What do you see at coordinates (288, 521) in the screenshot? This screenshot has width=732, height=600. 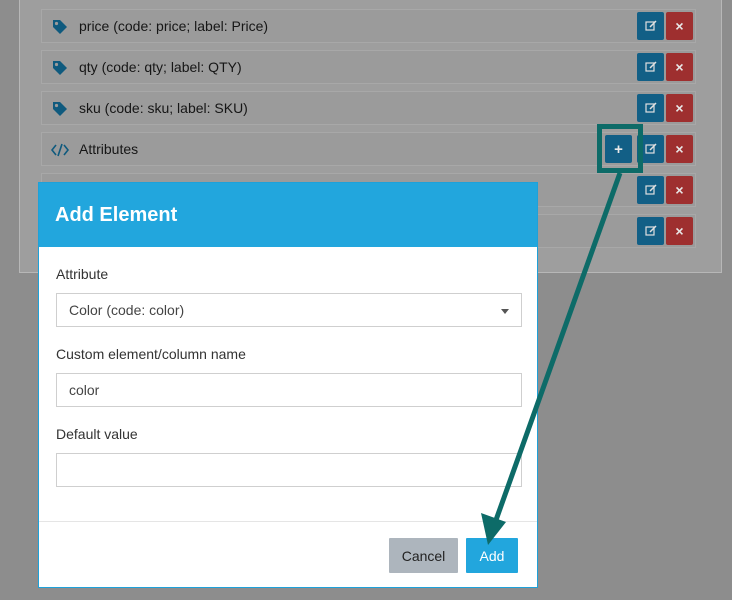 I see `dialog-footer-divider` at bounding box center [288, 521].